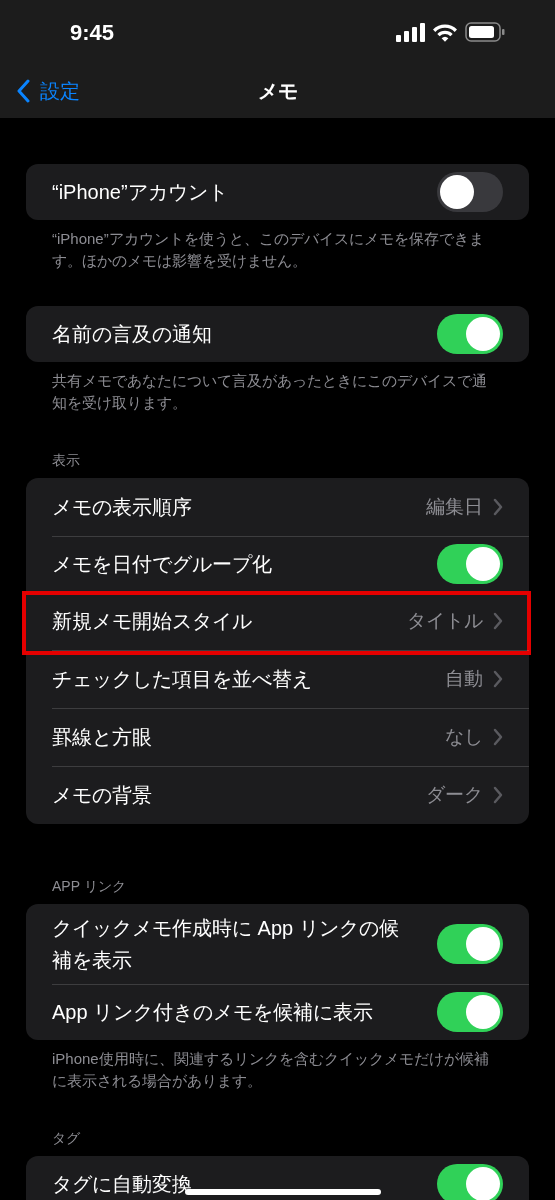 This screenshot has height=1200, width=555. I want to click on section-header: タグ, so click(66, 1138).